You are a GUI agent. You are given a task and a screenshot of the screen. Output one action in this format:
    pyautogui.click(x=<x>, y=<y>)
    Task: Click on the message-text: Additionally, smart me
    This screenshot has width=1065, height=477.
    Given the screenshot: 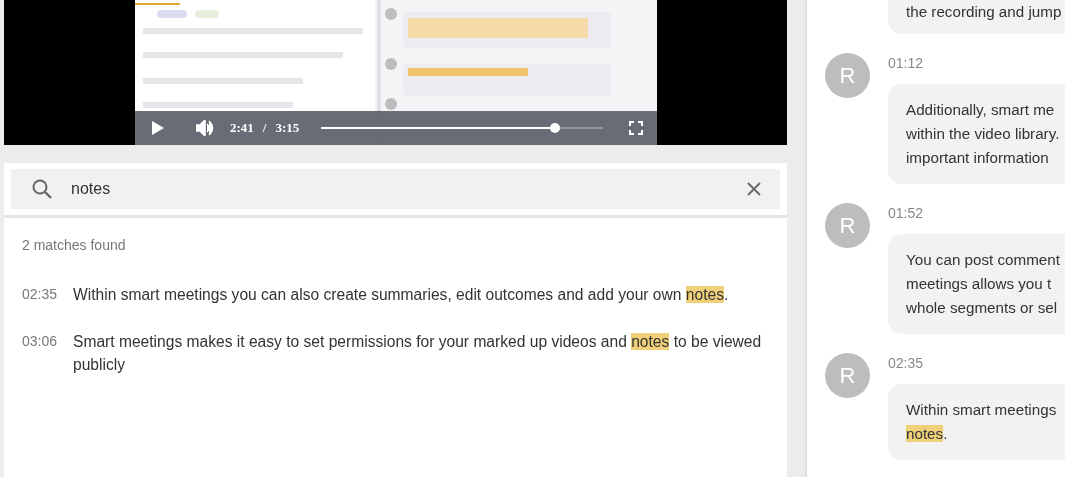 What is the action you would take?
    pyautogui.click(x=981, y=110)
    